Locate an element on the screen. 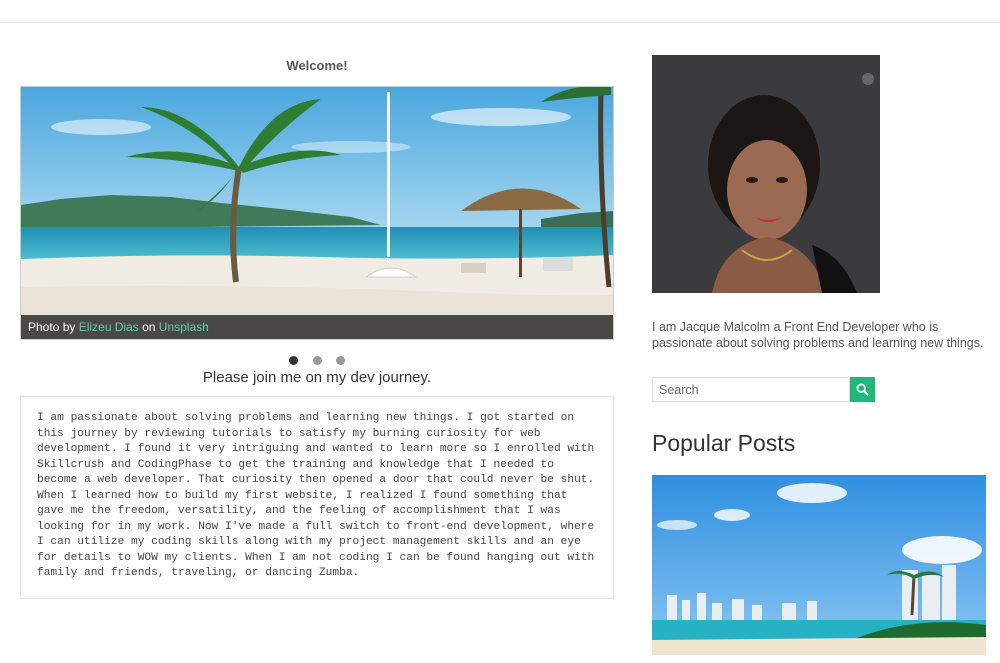  popular-post-image is located at coordinates (819, 565).